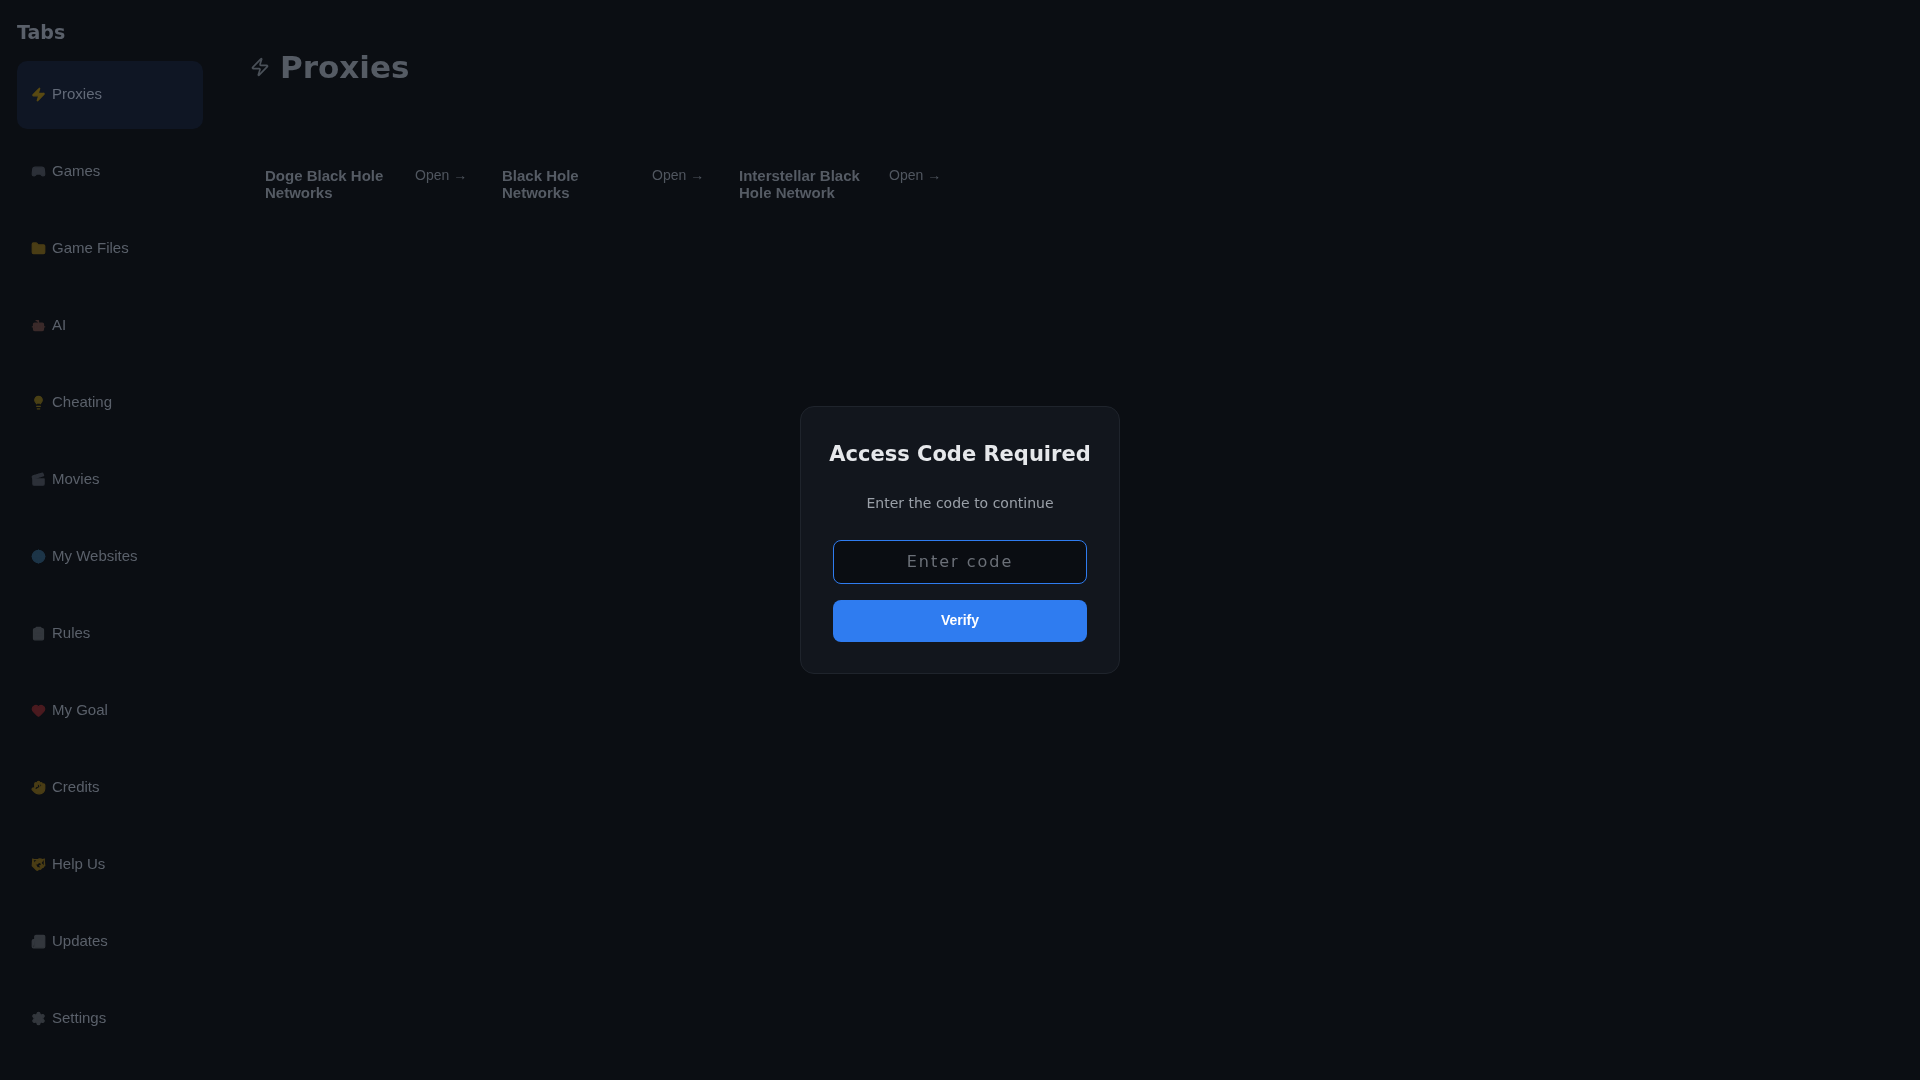  What do you see at coordinates (110, 325) in the screenshot?
I see `sidebar-tab: AI` at bounding box center [110, 325].